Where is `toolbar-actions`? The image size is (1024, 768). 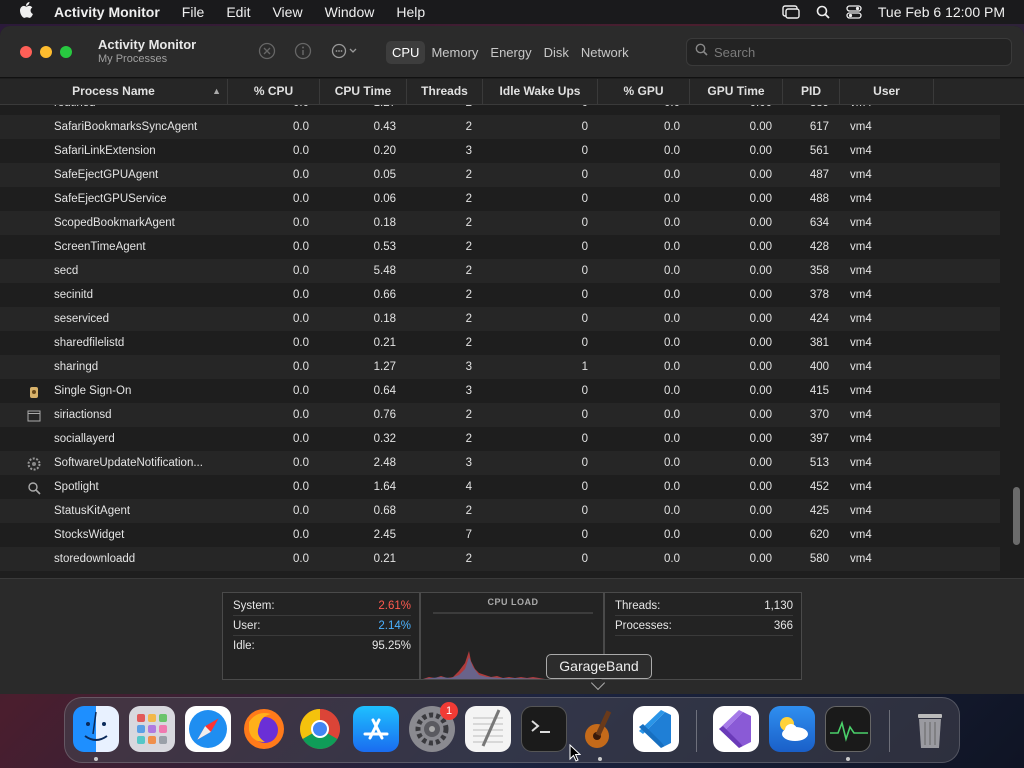
toolbar-actions is located at coordinates (309, 51).